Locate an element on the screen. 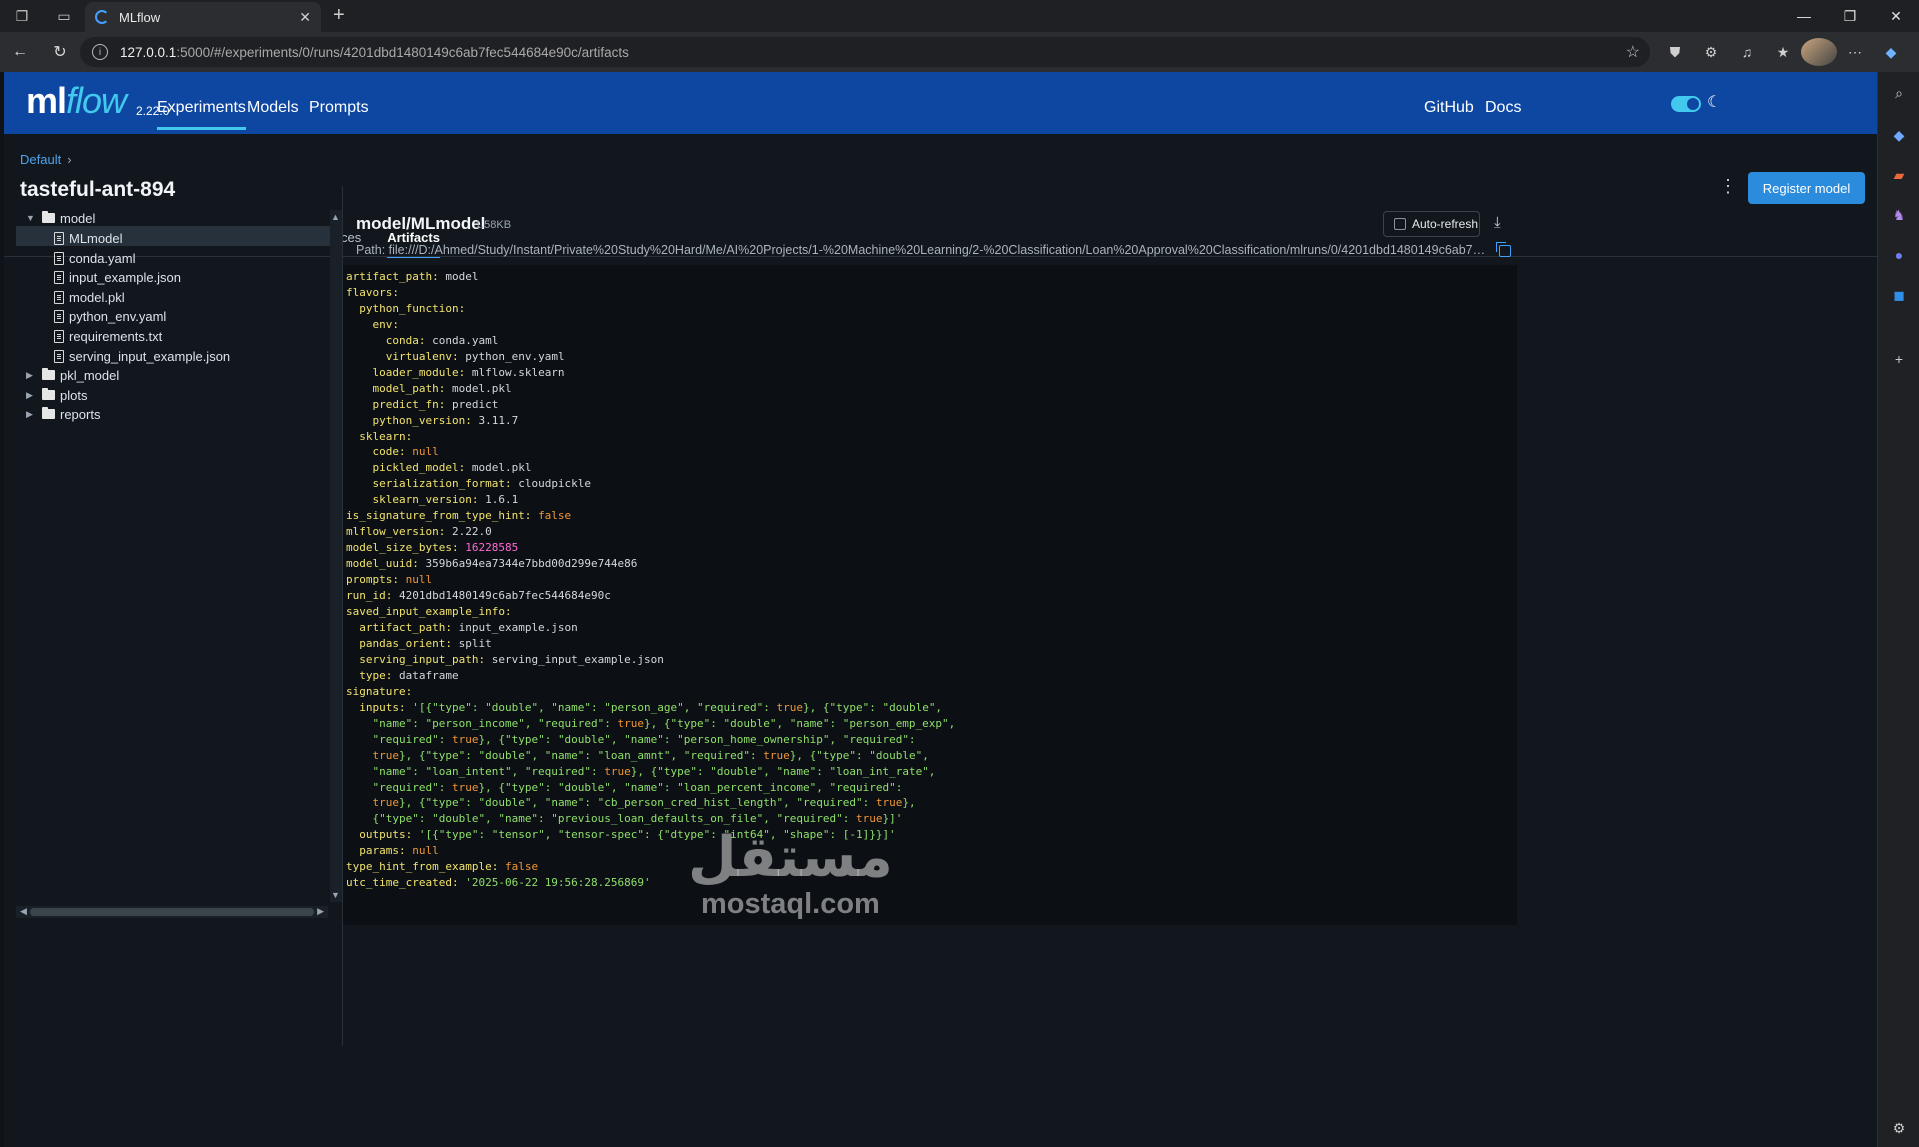 The width and height of the screenshot is (1919, 1147). yaml-line: artifact_path: input_example.json is located at coordinates (468, 627).